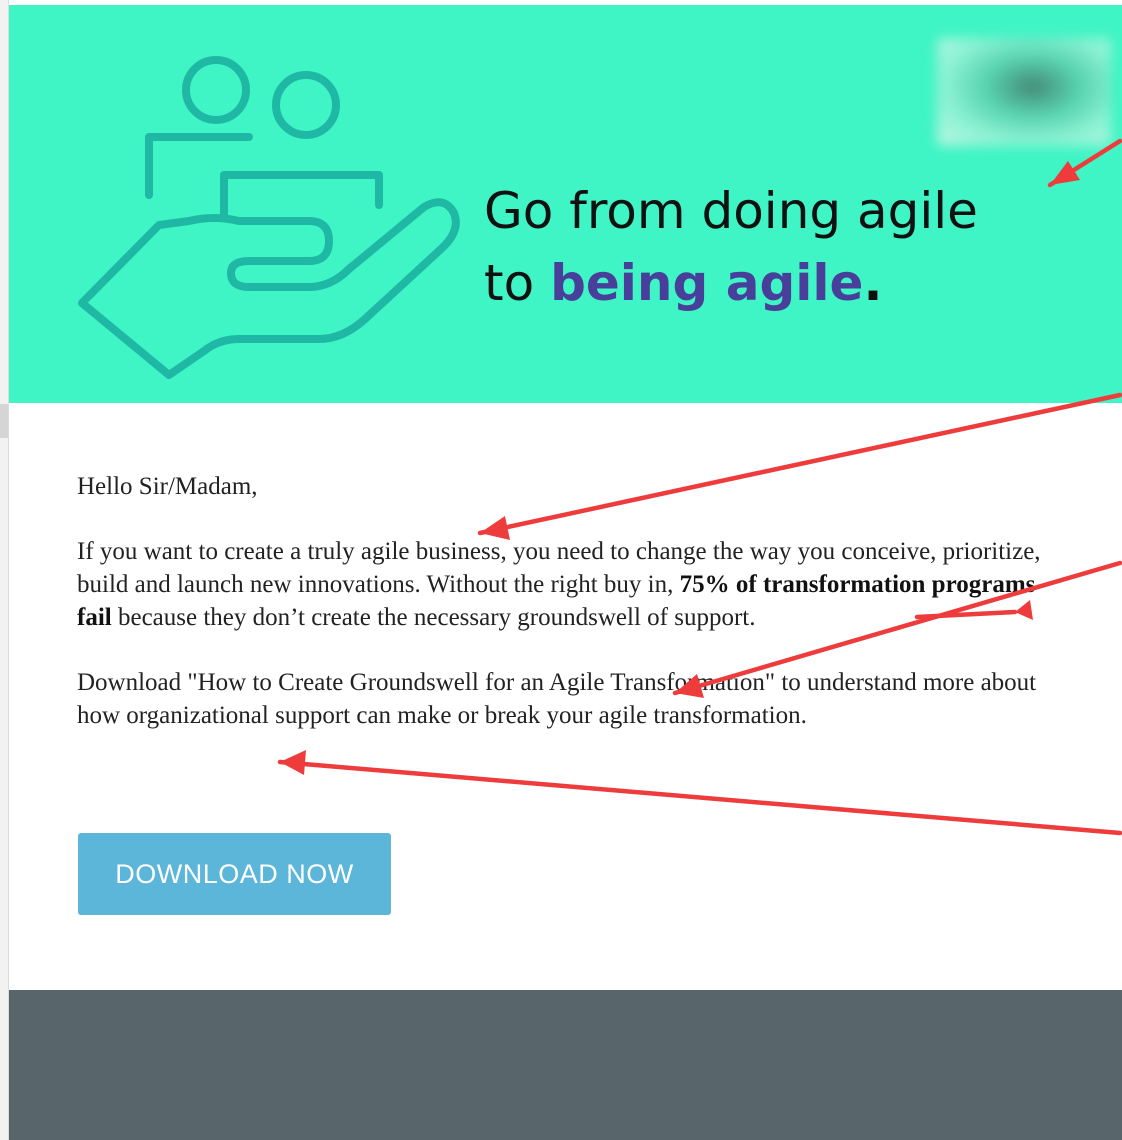 The height and width of the screenshot is (1140, 1122). Describe the element at coordinates (517, 283) in the screenshot. I see `headline-prefix: to` at that location.